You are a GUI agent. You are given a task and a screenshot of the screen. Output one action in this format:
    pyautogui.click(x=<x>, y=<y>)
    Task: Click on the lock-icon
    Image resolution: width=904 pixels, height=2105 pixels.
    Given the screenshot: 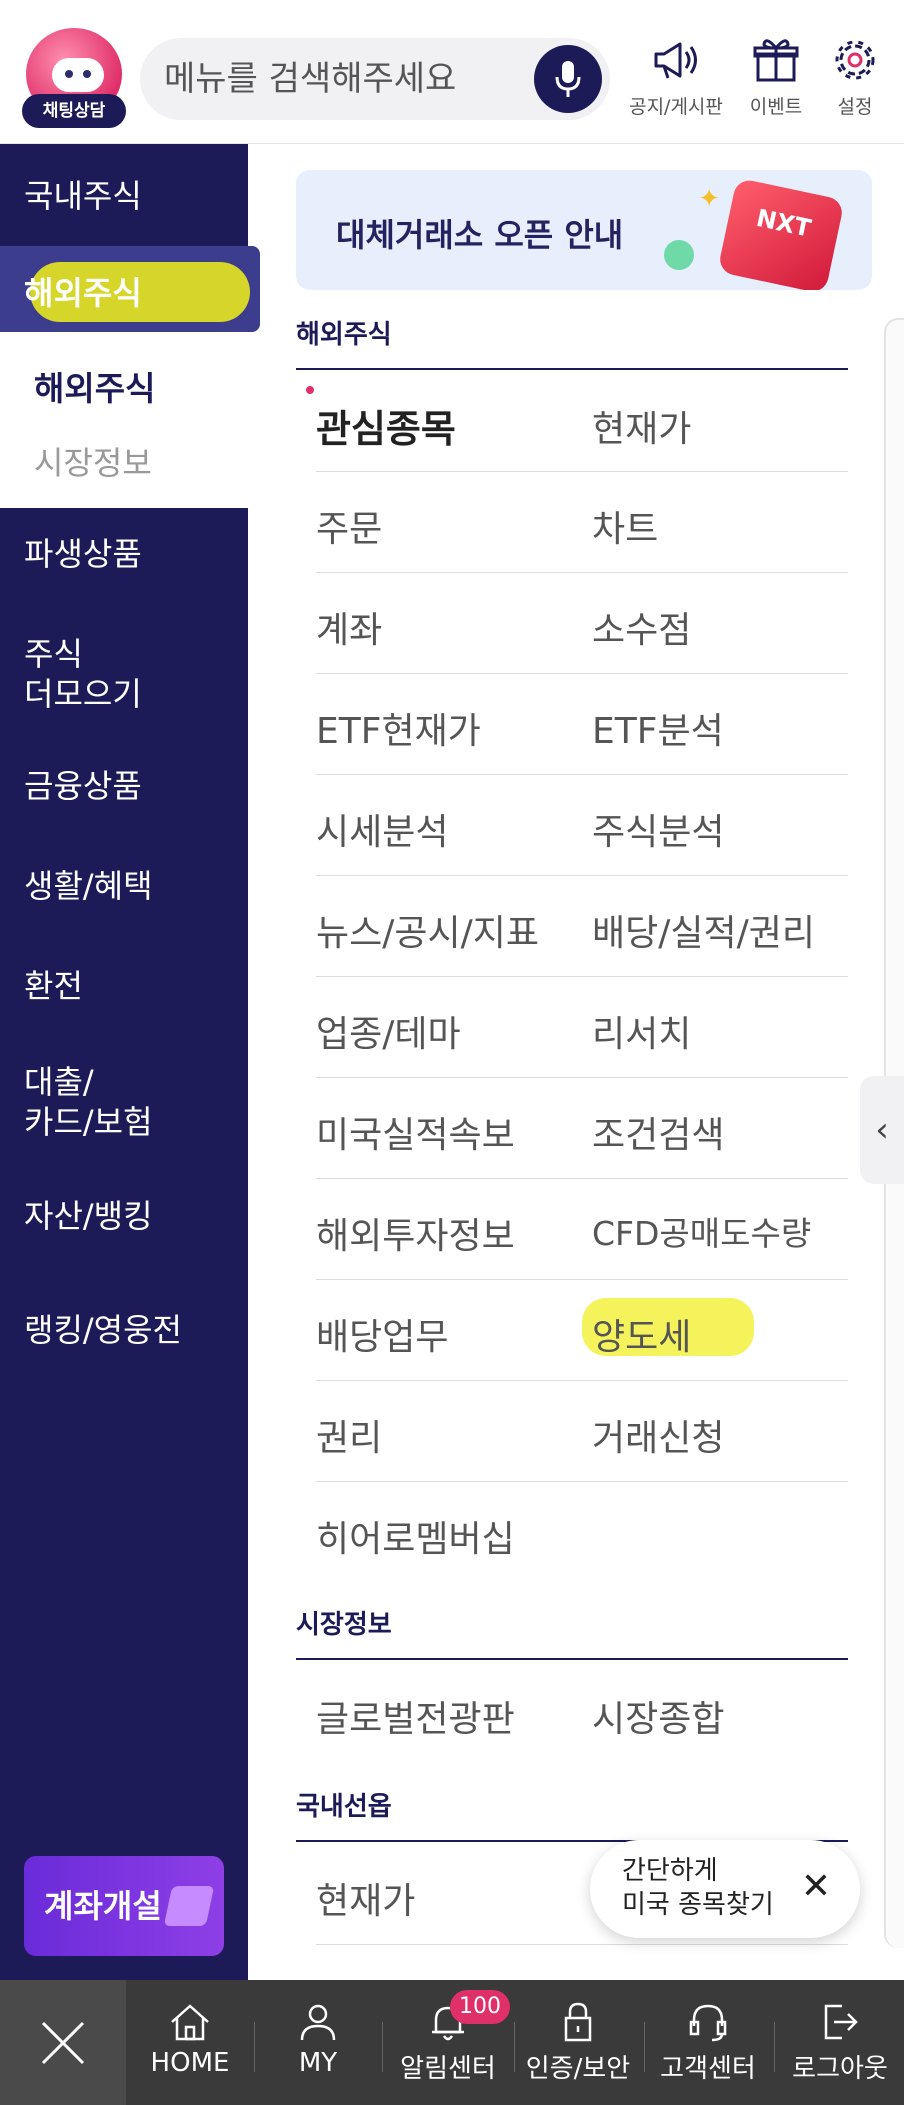 What is the action you would take?
    pyautogui.click(x=578, y=2022)
    